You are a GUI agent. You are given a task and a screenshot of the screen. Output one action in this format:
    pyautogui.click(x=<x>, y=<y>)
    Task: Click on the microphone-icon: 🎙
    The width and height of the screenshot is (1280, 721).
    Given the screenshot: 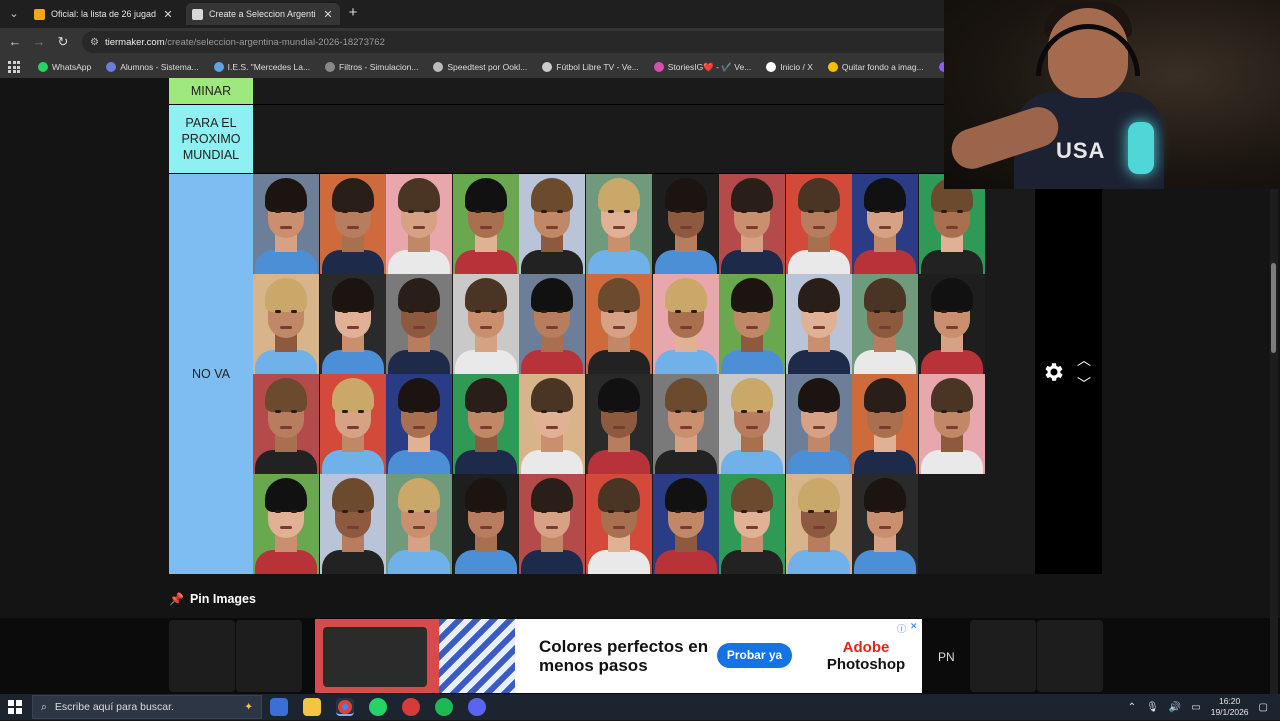 What is the action you would take?
    pyautogui.click(x=1152, y=707)
    